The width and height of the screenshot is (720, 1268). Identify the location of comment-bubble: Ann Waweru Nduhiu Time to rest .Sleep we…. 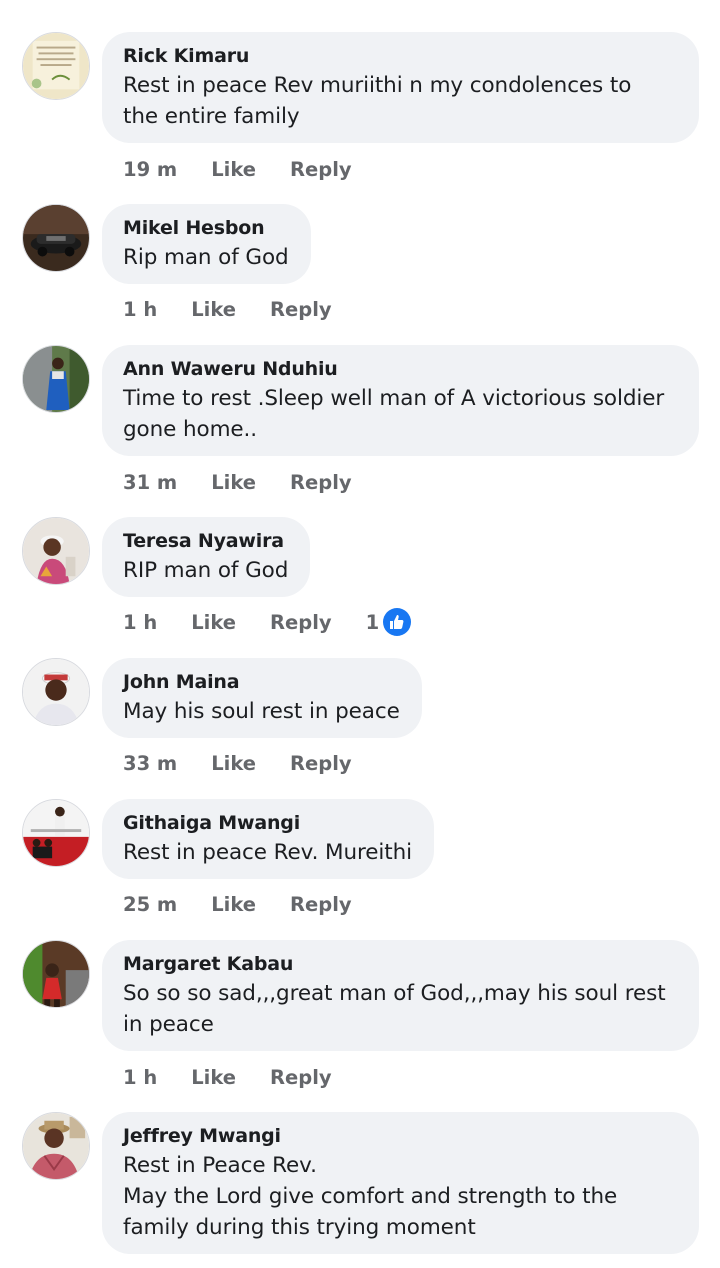
(400, 400).